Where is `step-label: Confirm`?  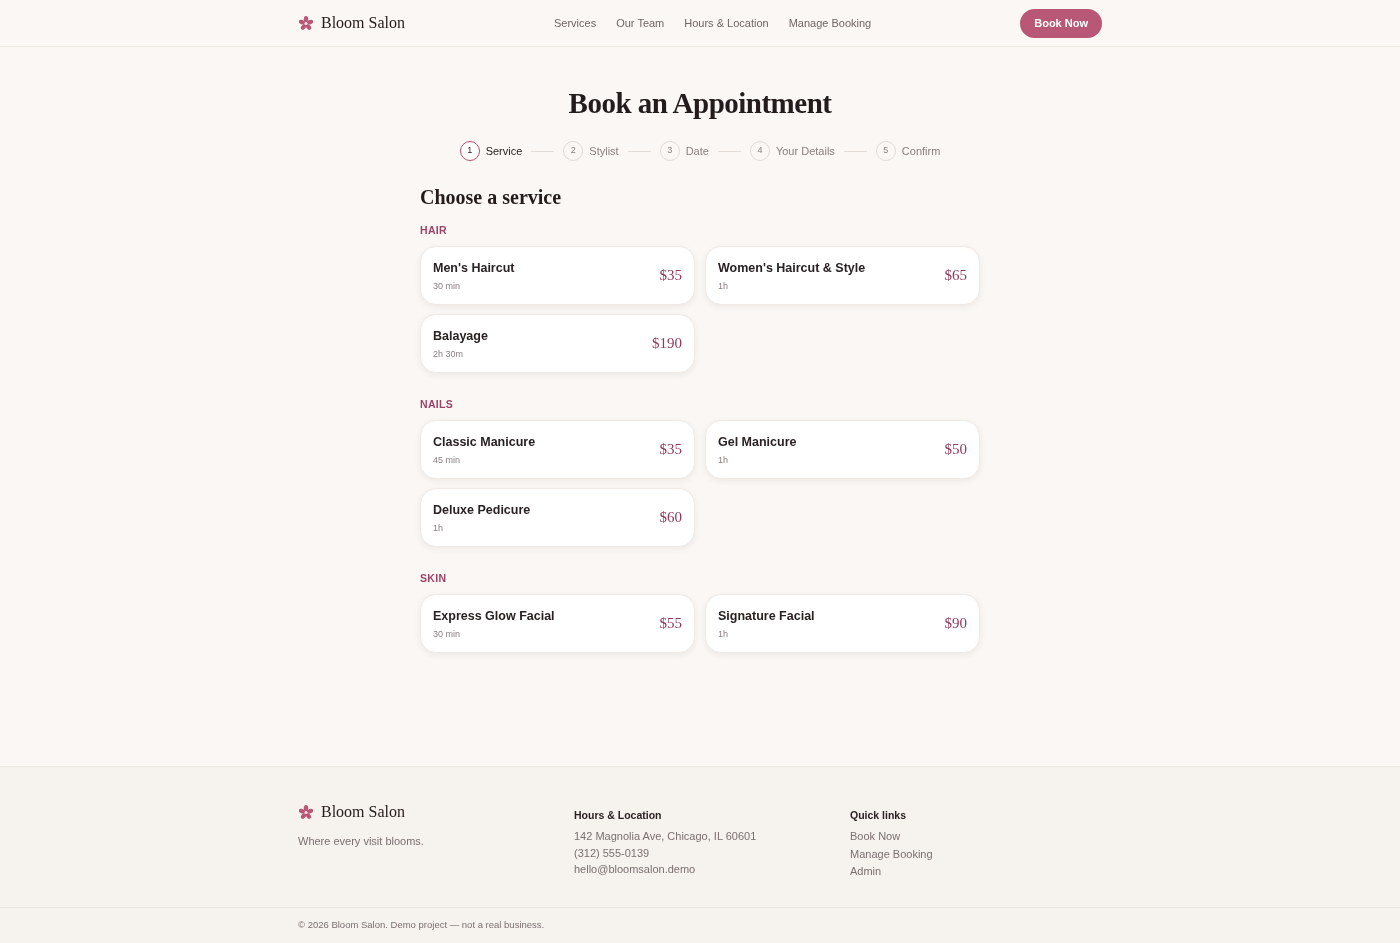
step-label: Confirm is located at coordinates (921, 151).